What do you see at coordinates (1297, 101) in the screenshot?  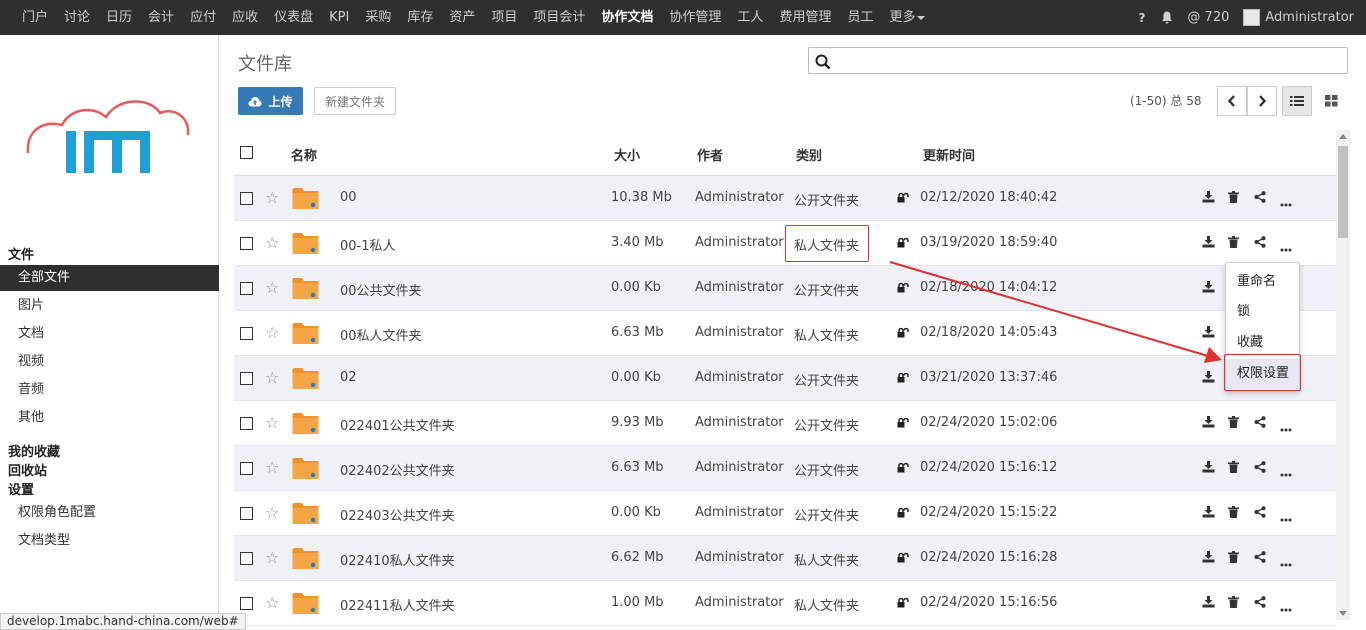 I see `list-view-button` at bounding box center [1297, 101].